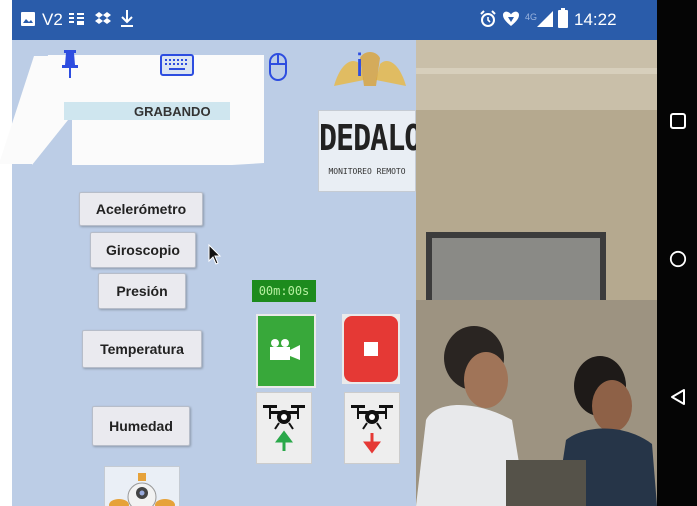 This screenshot has width=697, height=506. I want to click on signal-icon, so click(545, 19).